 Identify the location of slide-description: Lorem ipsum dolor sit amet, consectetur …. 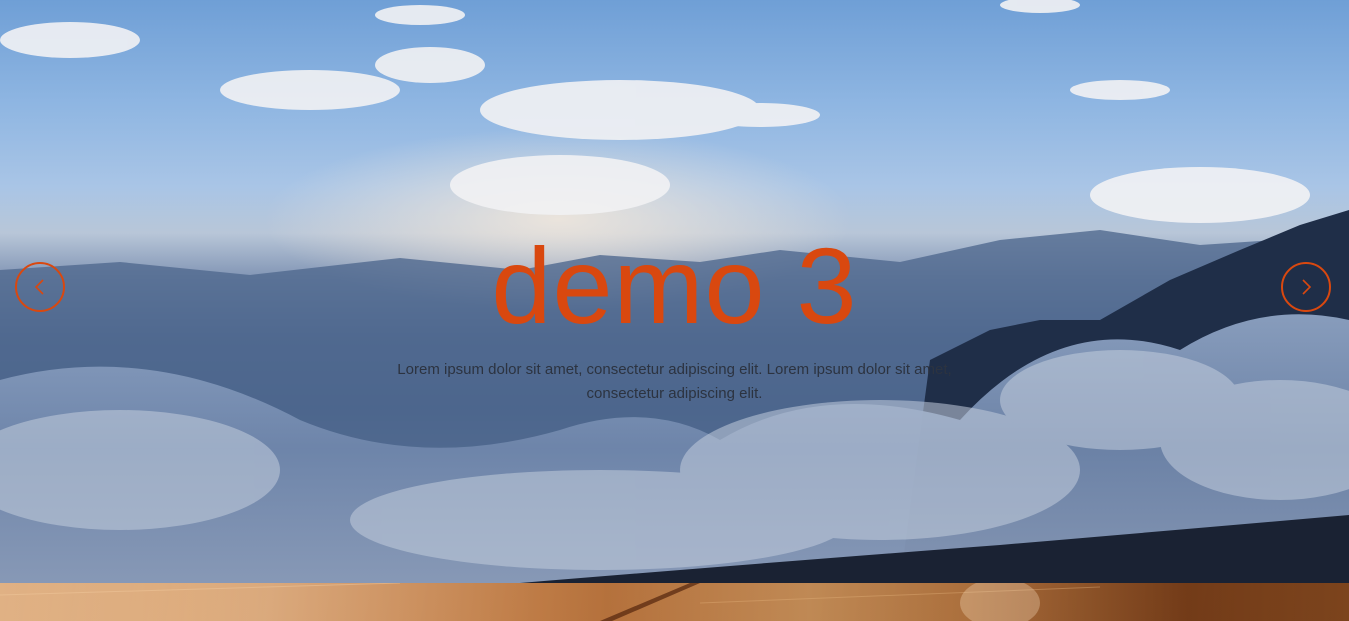
(674, 381).